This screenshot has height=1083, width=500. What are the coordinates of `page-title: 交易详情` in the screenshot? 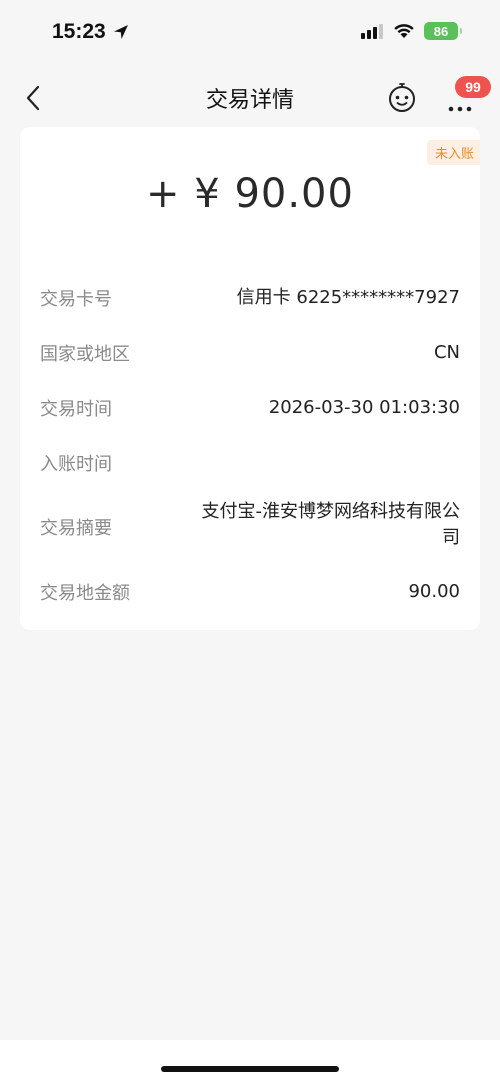 It's located at (249, 100).